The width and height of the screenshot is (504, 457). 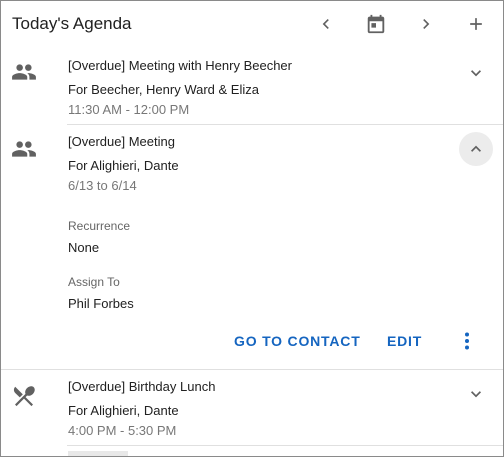 What do you see at coordinates (99, 226) in the screenshot?
I see `recurrence-label: Recurrence` at bounding box center [99, 226].